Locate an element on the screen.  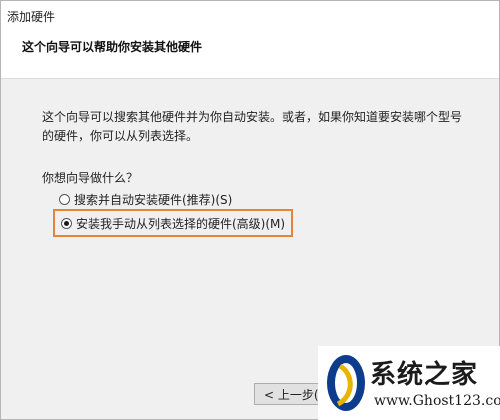
radio-manual-install is located at coordinates (66, 223).